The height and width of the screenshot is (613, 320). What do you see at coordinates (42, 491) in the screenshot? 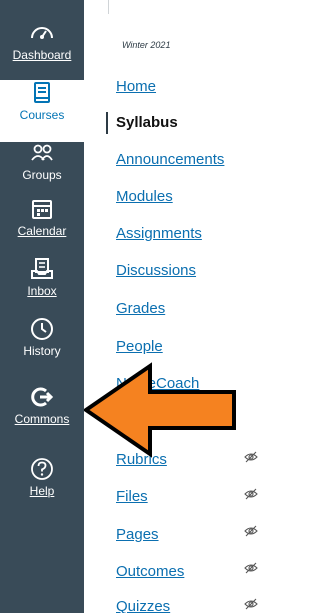
I see `nav-help-label: Help` at bounding box center [42, 491].